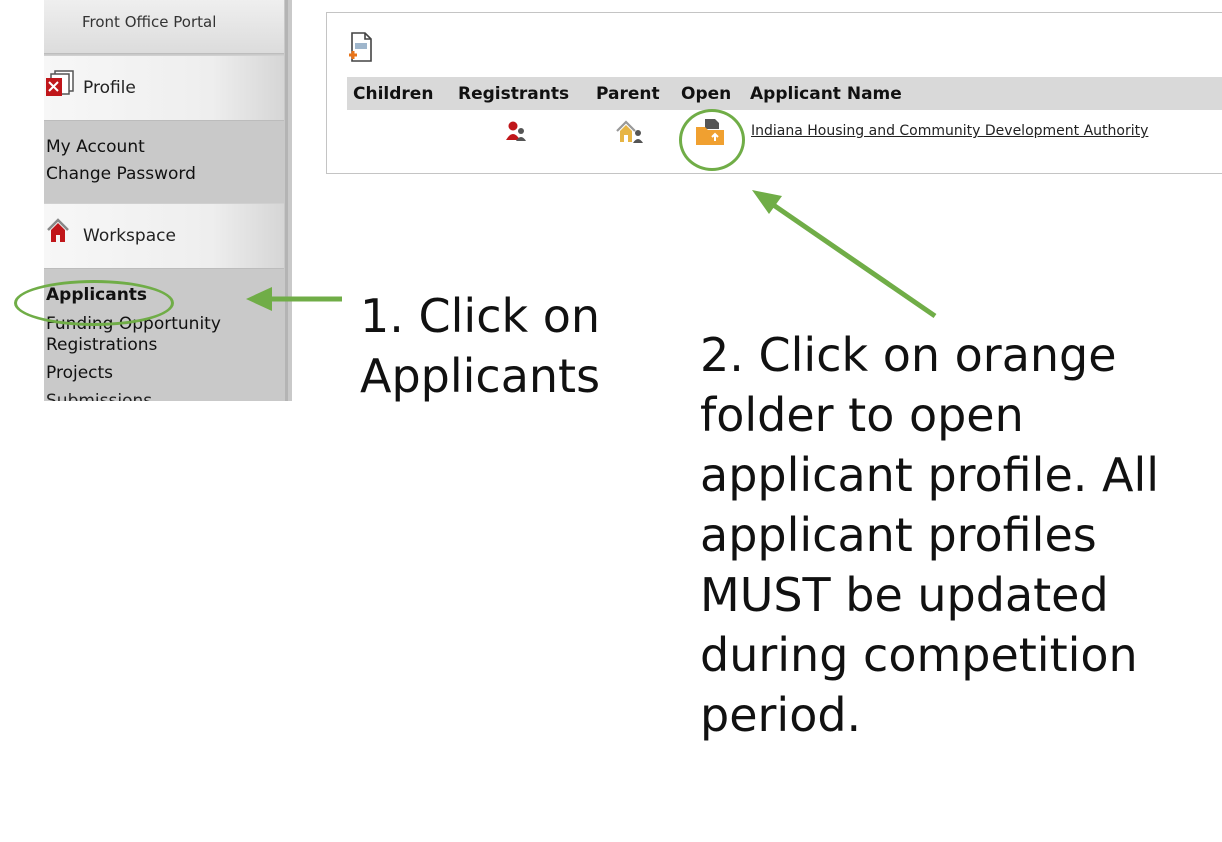  I want to click on arrow-to-folder, so click(853, 260).